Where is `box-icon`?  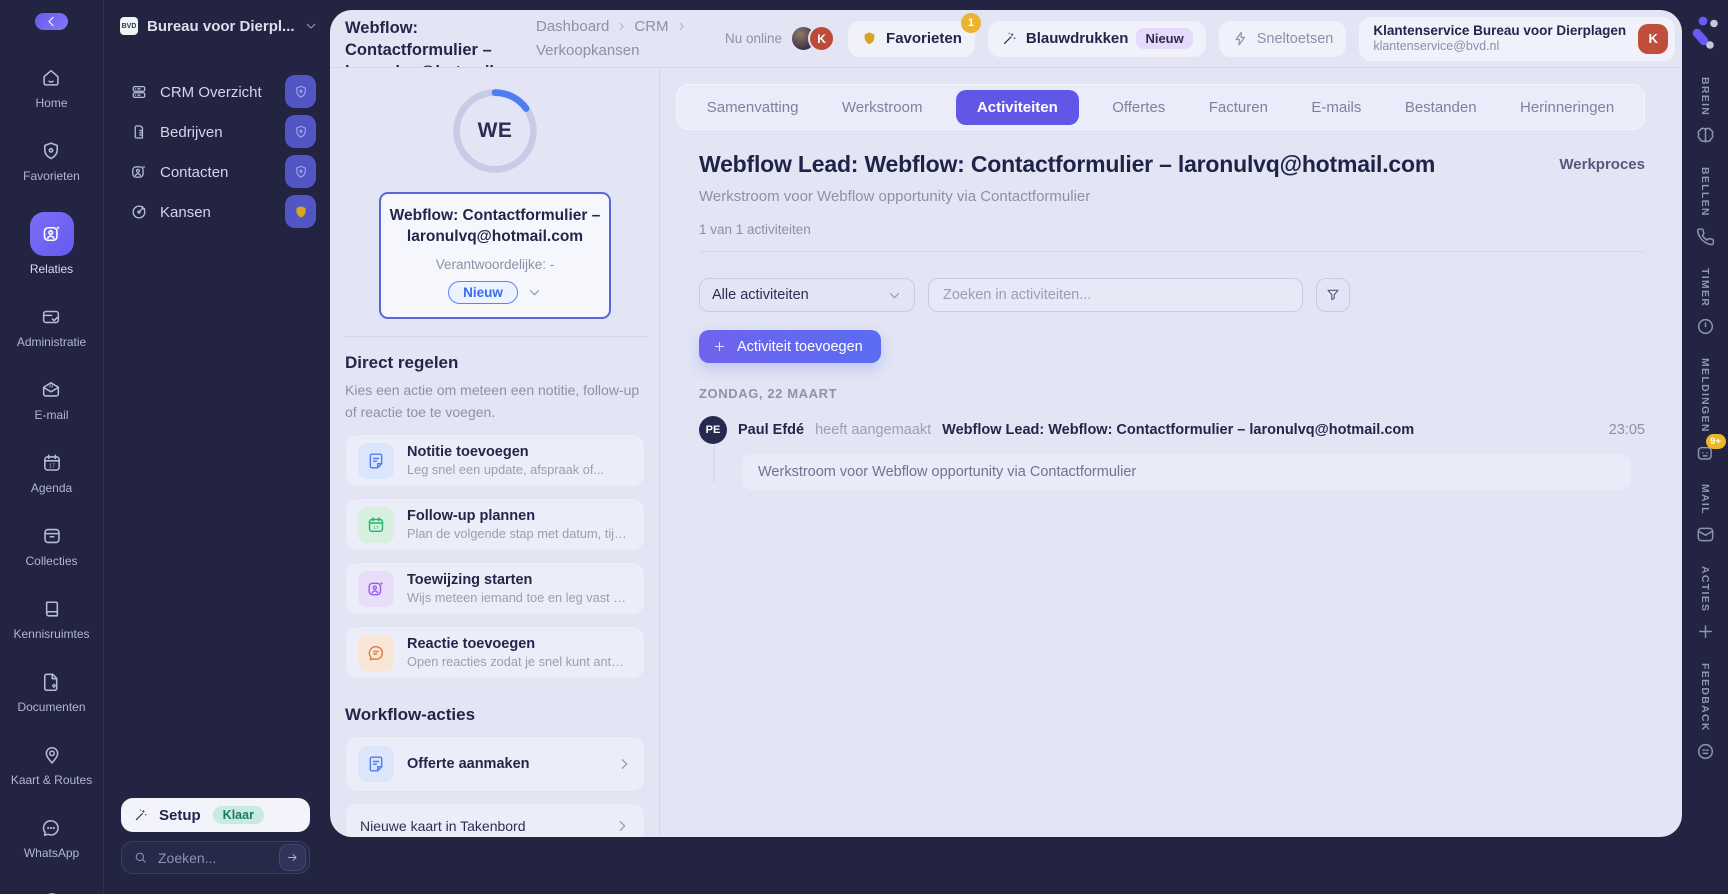 box-icon is located at coordinates (52, 536).